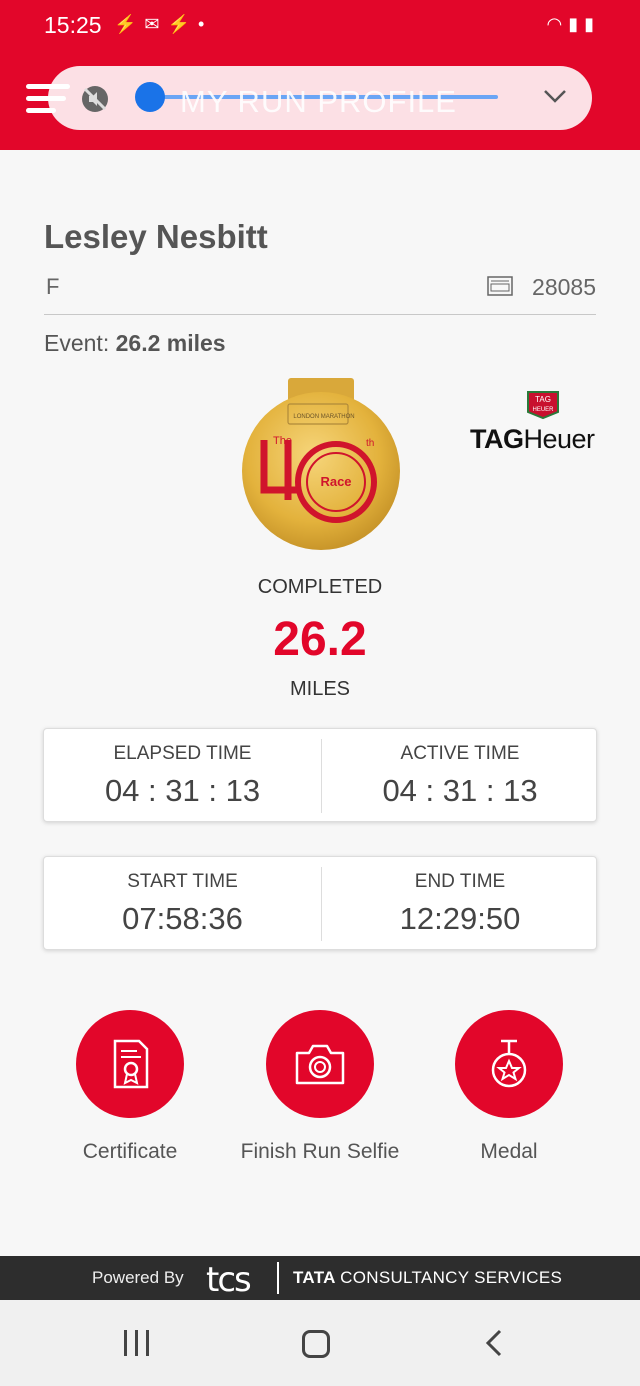 This screenshot has height=1386, width=640. Describe the element at coordinates (460, 753) in the screenshot. I see `active-time-label: ACTIVE TIME` at that location.